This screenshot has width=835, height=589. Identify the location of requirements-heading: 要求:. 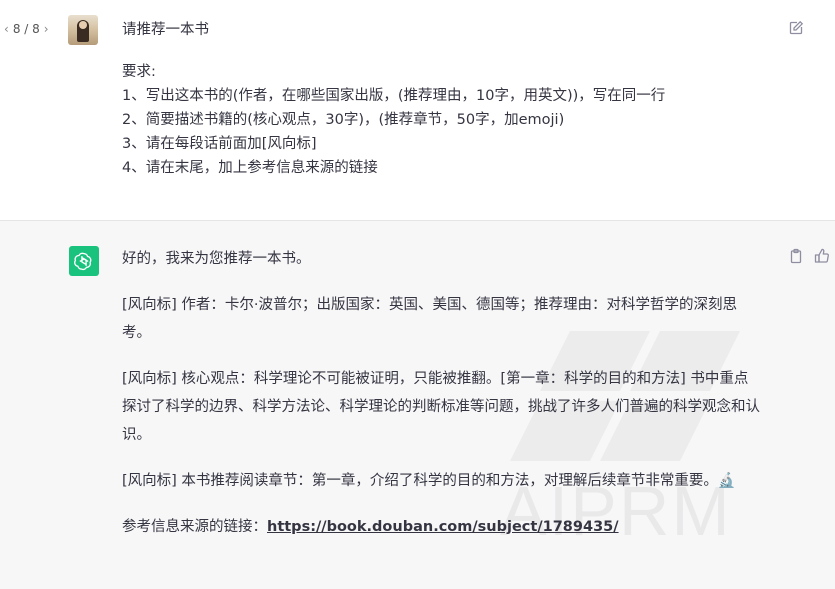
(139, 72).